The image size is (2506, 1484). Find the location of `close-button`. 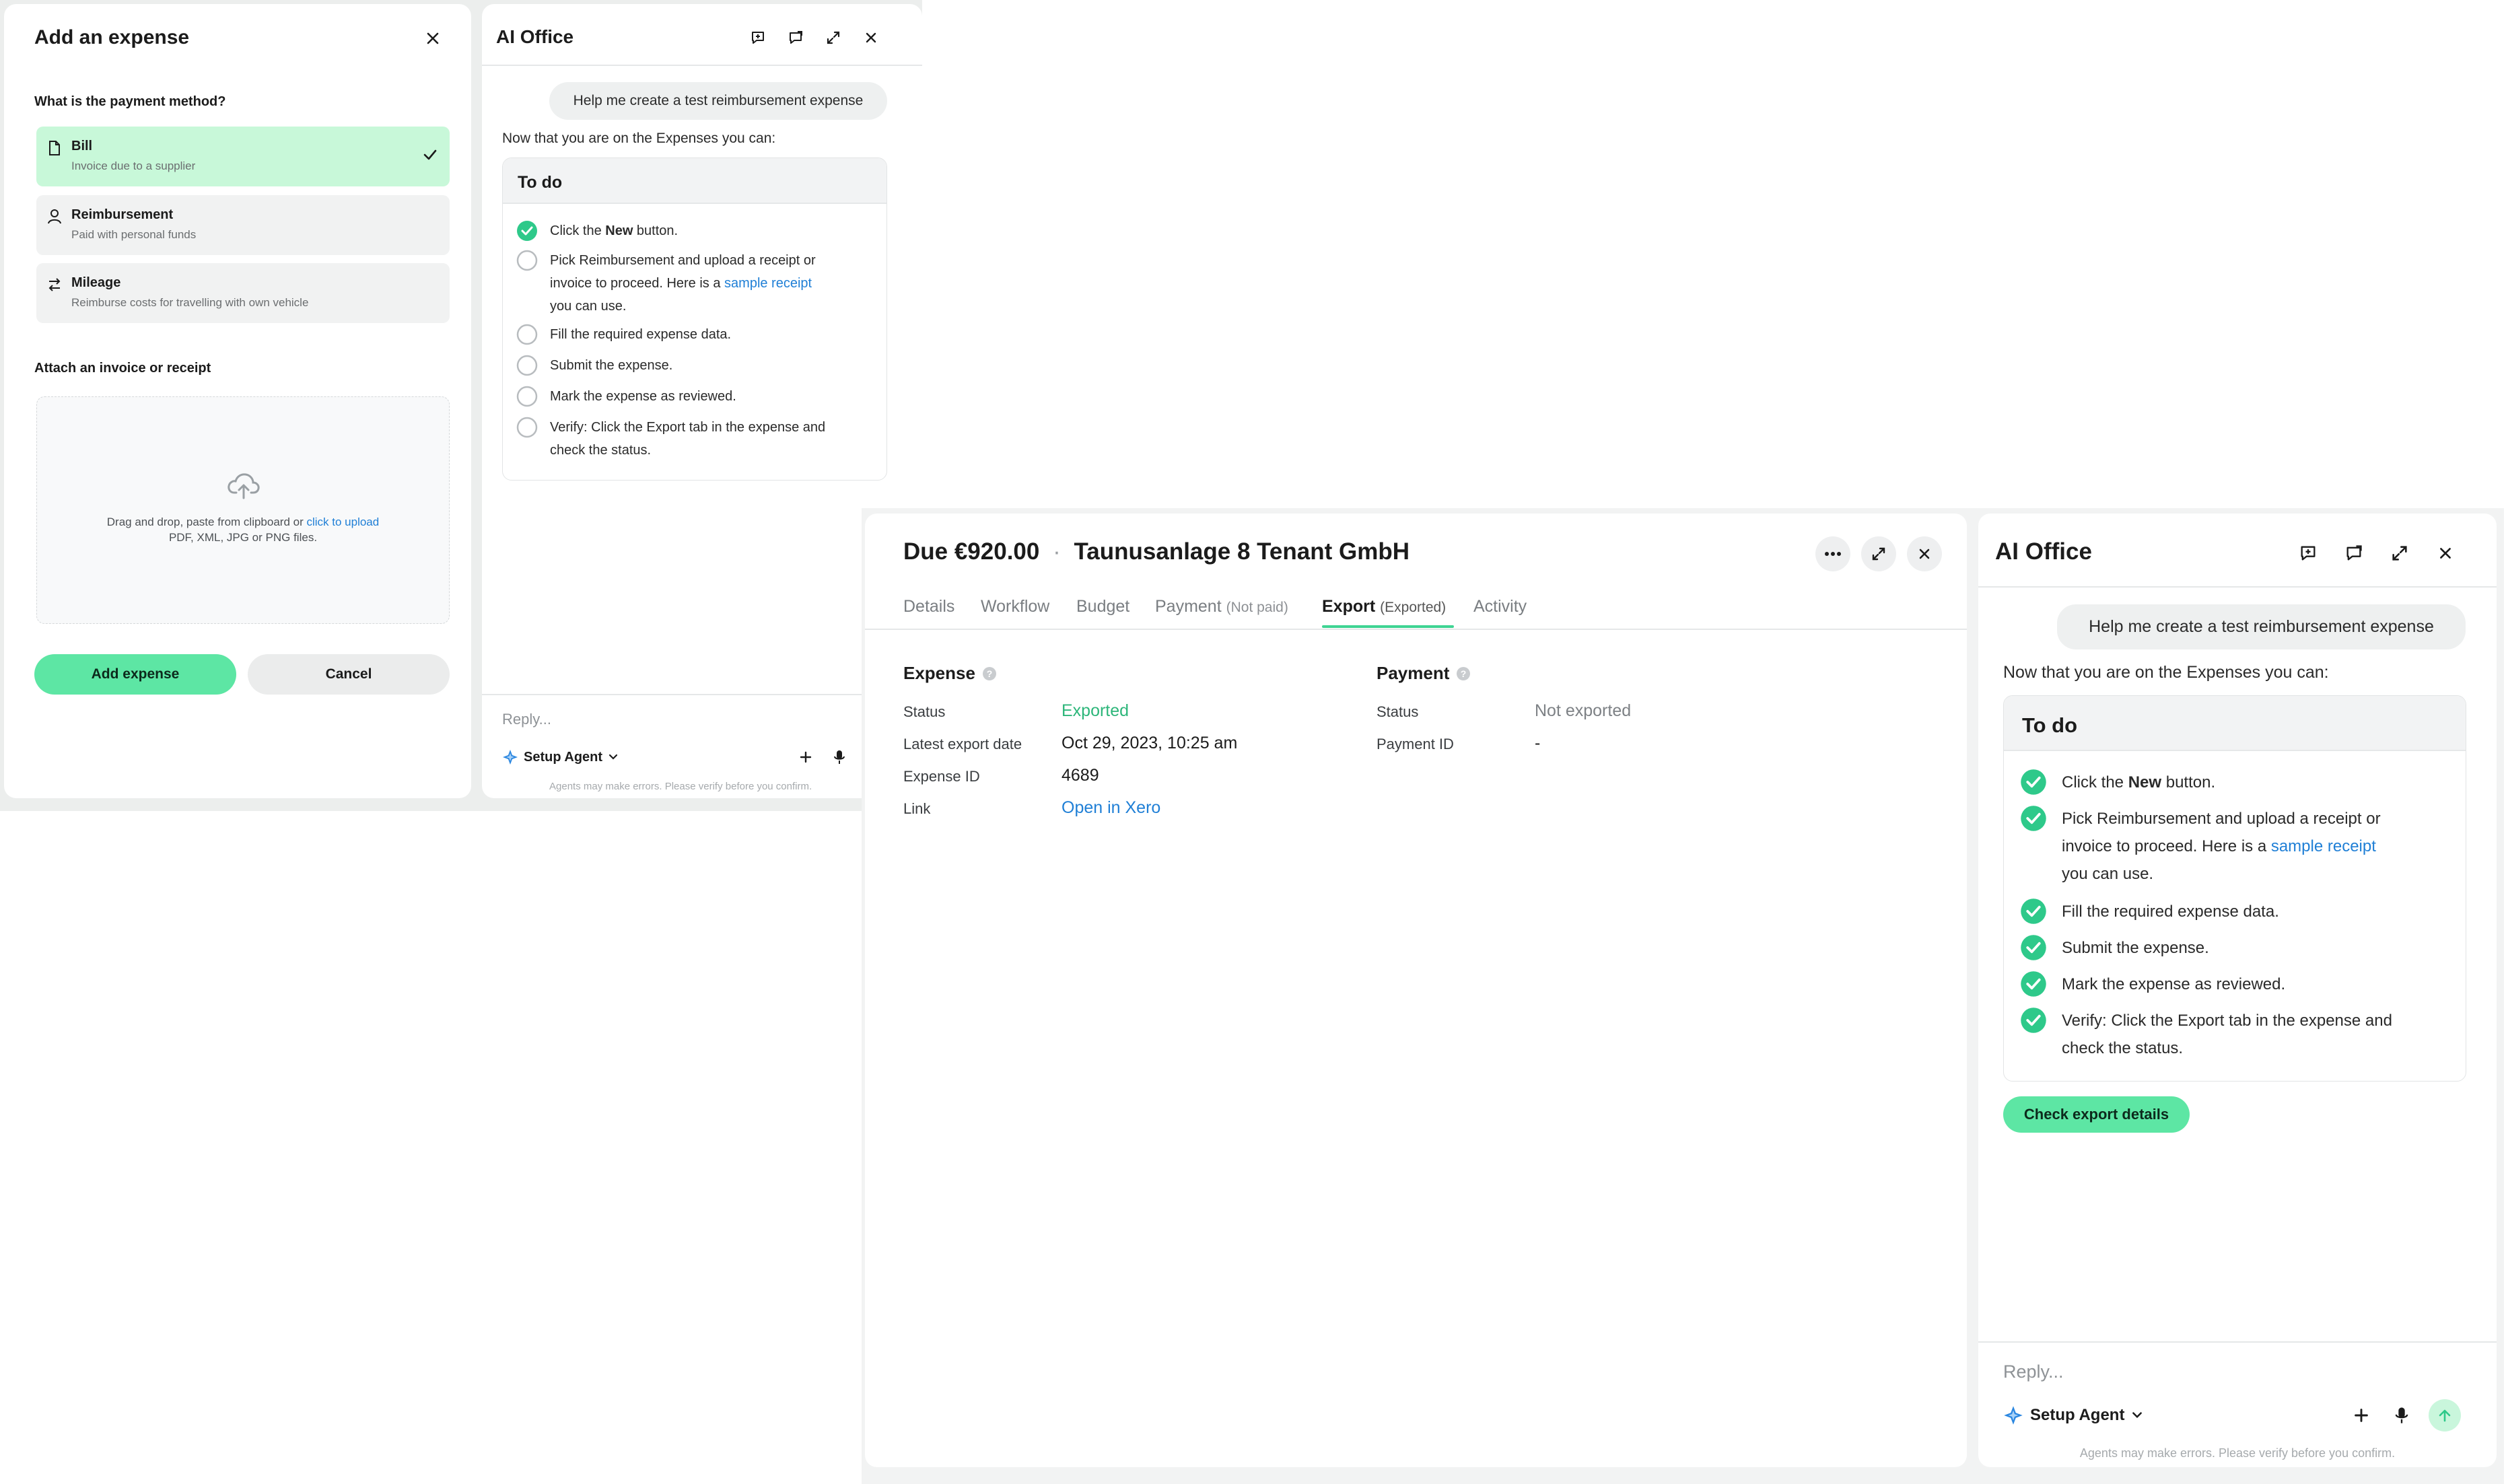

close-button is located at coordinates (1924, 554).